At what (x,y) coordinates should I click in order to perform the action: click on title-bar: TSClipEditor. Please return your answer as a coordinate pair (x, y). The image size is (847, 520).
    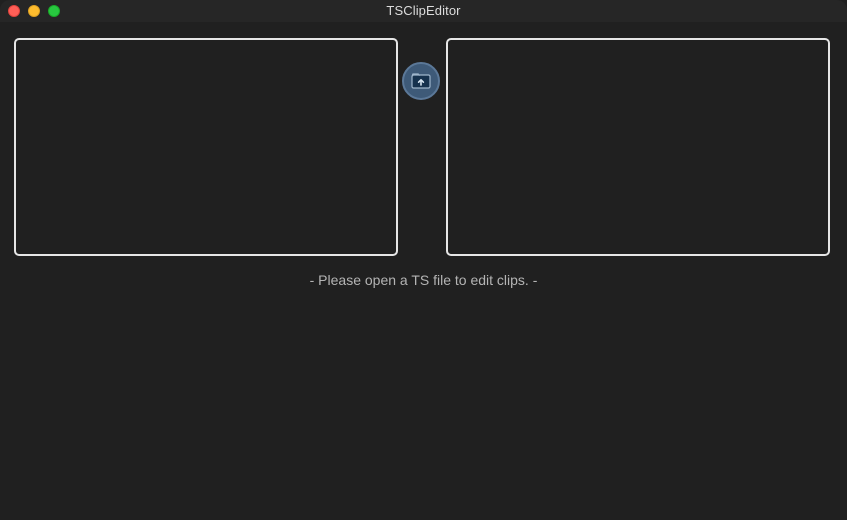
    Looking at the image, I should click on (423, 11).